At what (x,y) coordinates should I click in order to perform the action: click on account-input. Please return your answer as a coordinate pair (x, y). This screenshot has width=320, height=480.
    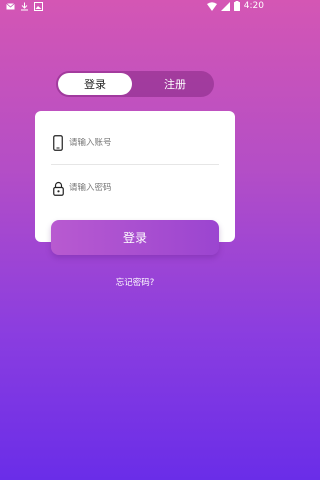
    Looking at the image, I should click on (139, 143).